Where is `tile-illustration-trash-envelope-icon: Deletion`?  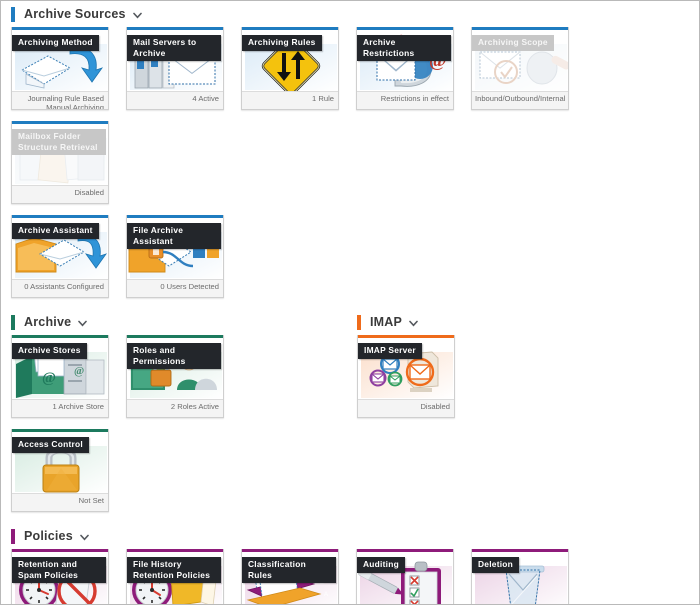 tile-illustration-trash-envelope-icon: Deletion is located at coordinates (520, 578).